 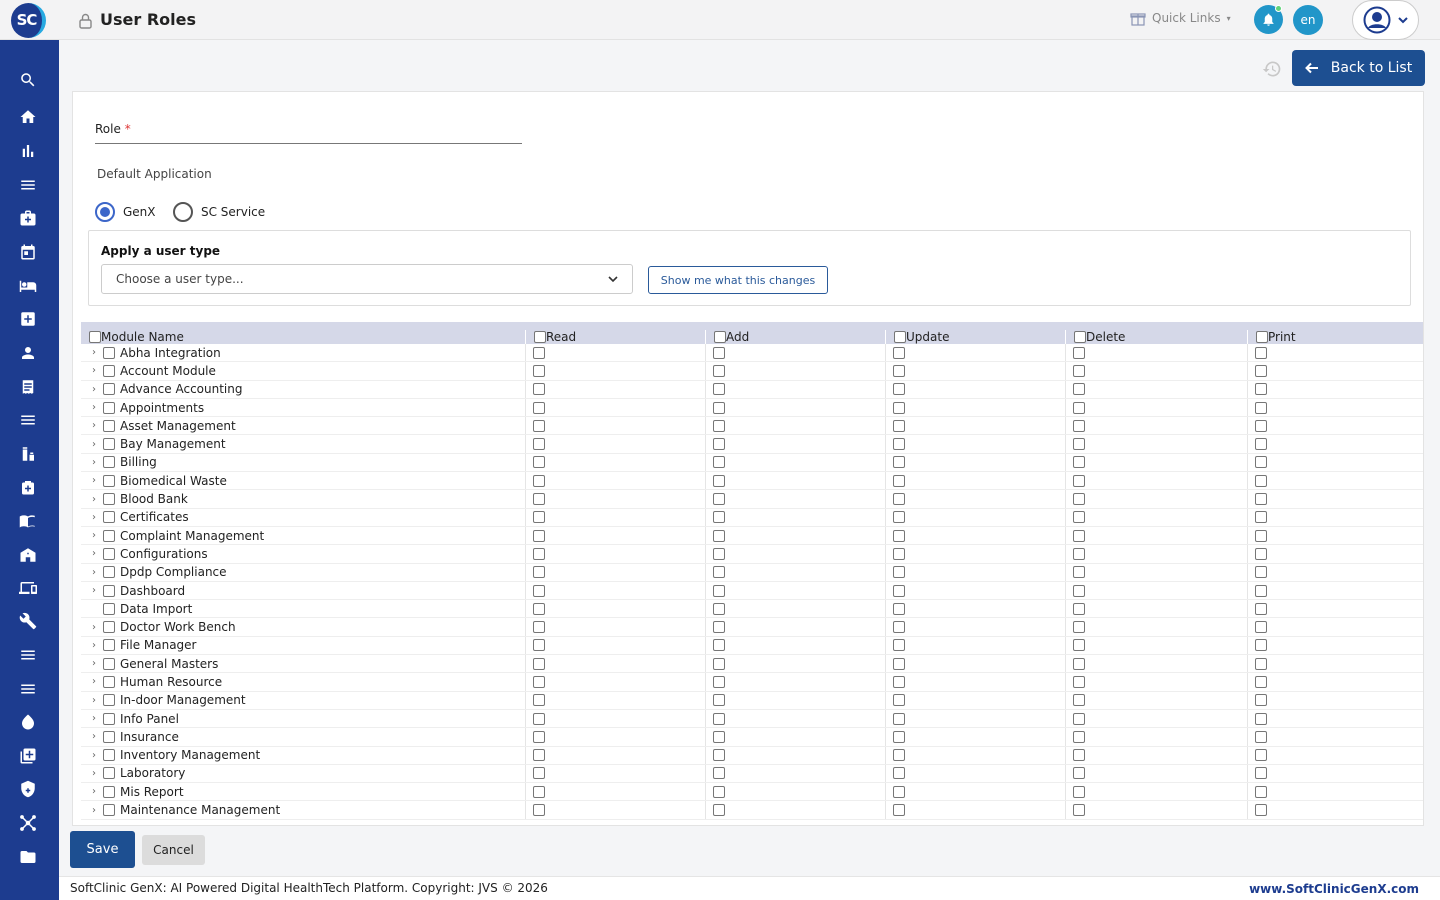 What do you see at coordinates (28, 454) in the screenshot?
I see `medication-icon` at bounding box center [28, 454].